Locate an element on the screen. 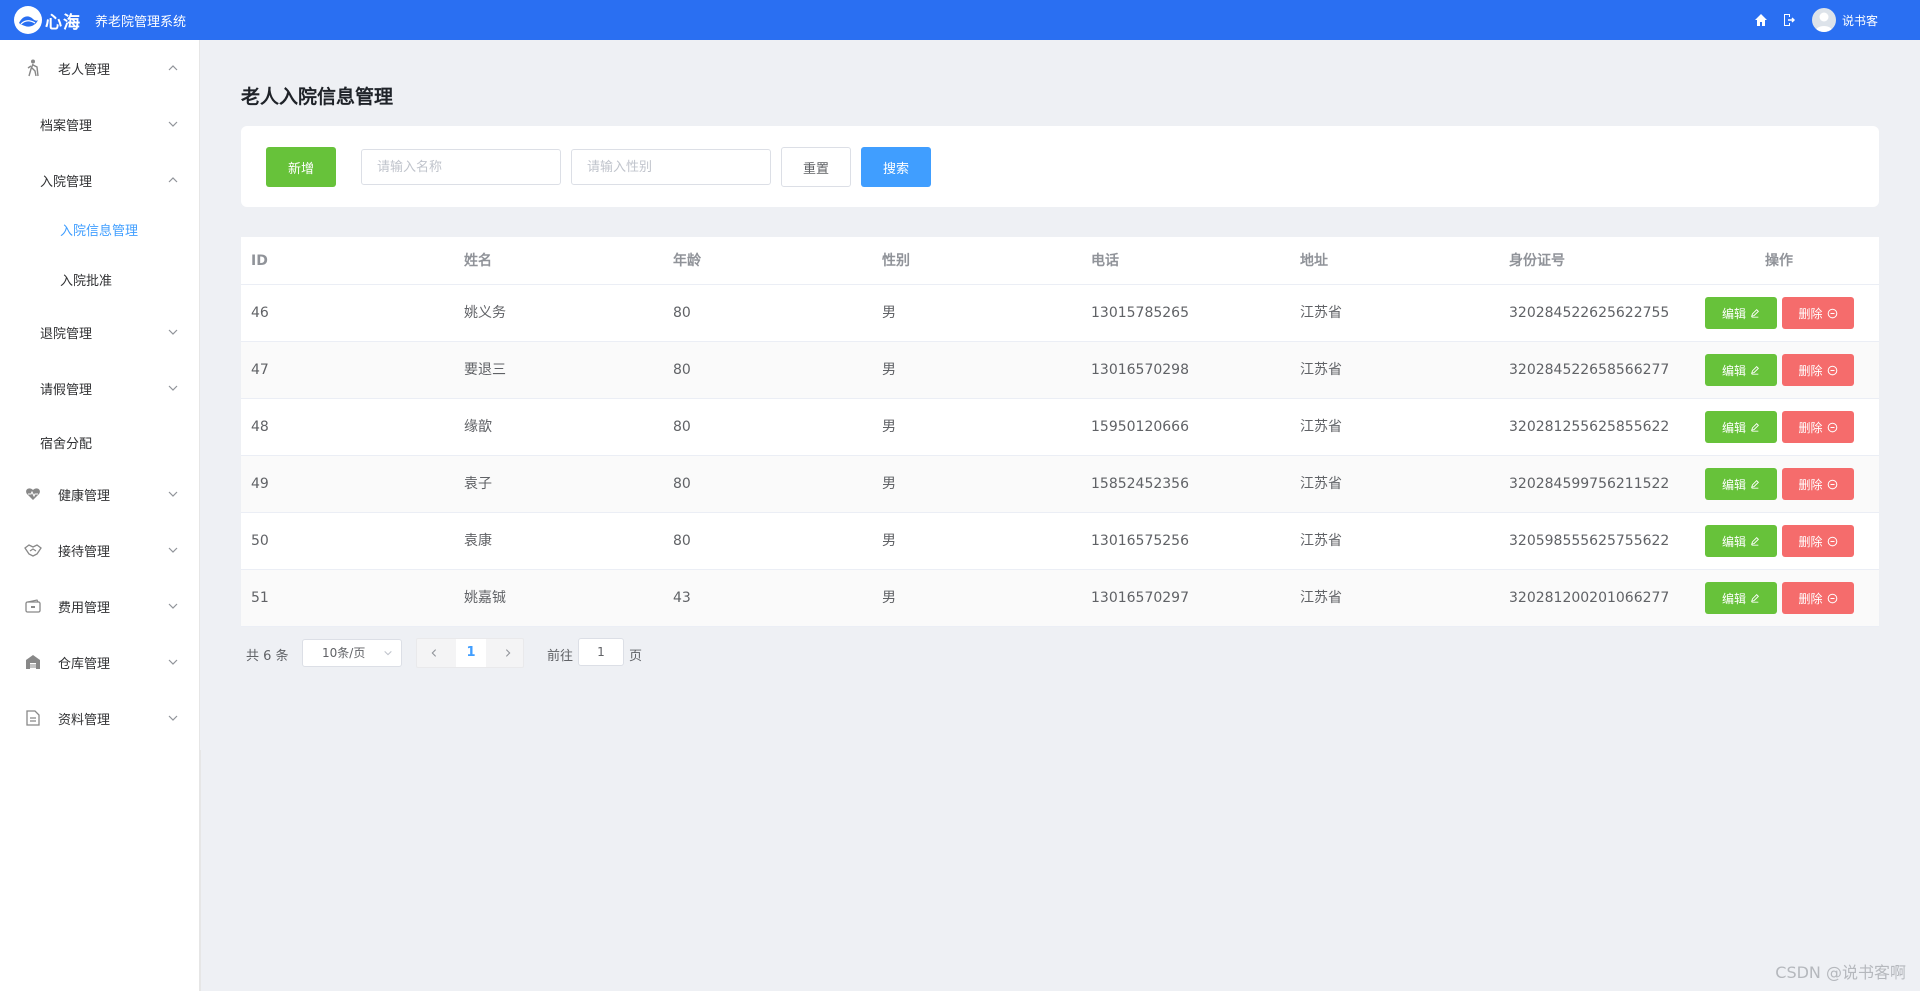 The width and height of the screenshot is (1920, 991). sidebar-item-archives: 档案管理 is located at coordinates (100, 124).